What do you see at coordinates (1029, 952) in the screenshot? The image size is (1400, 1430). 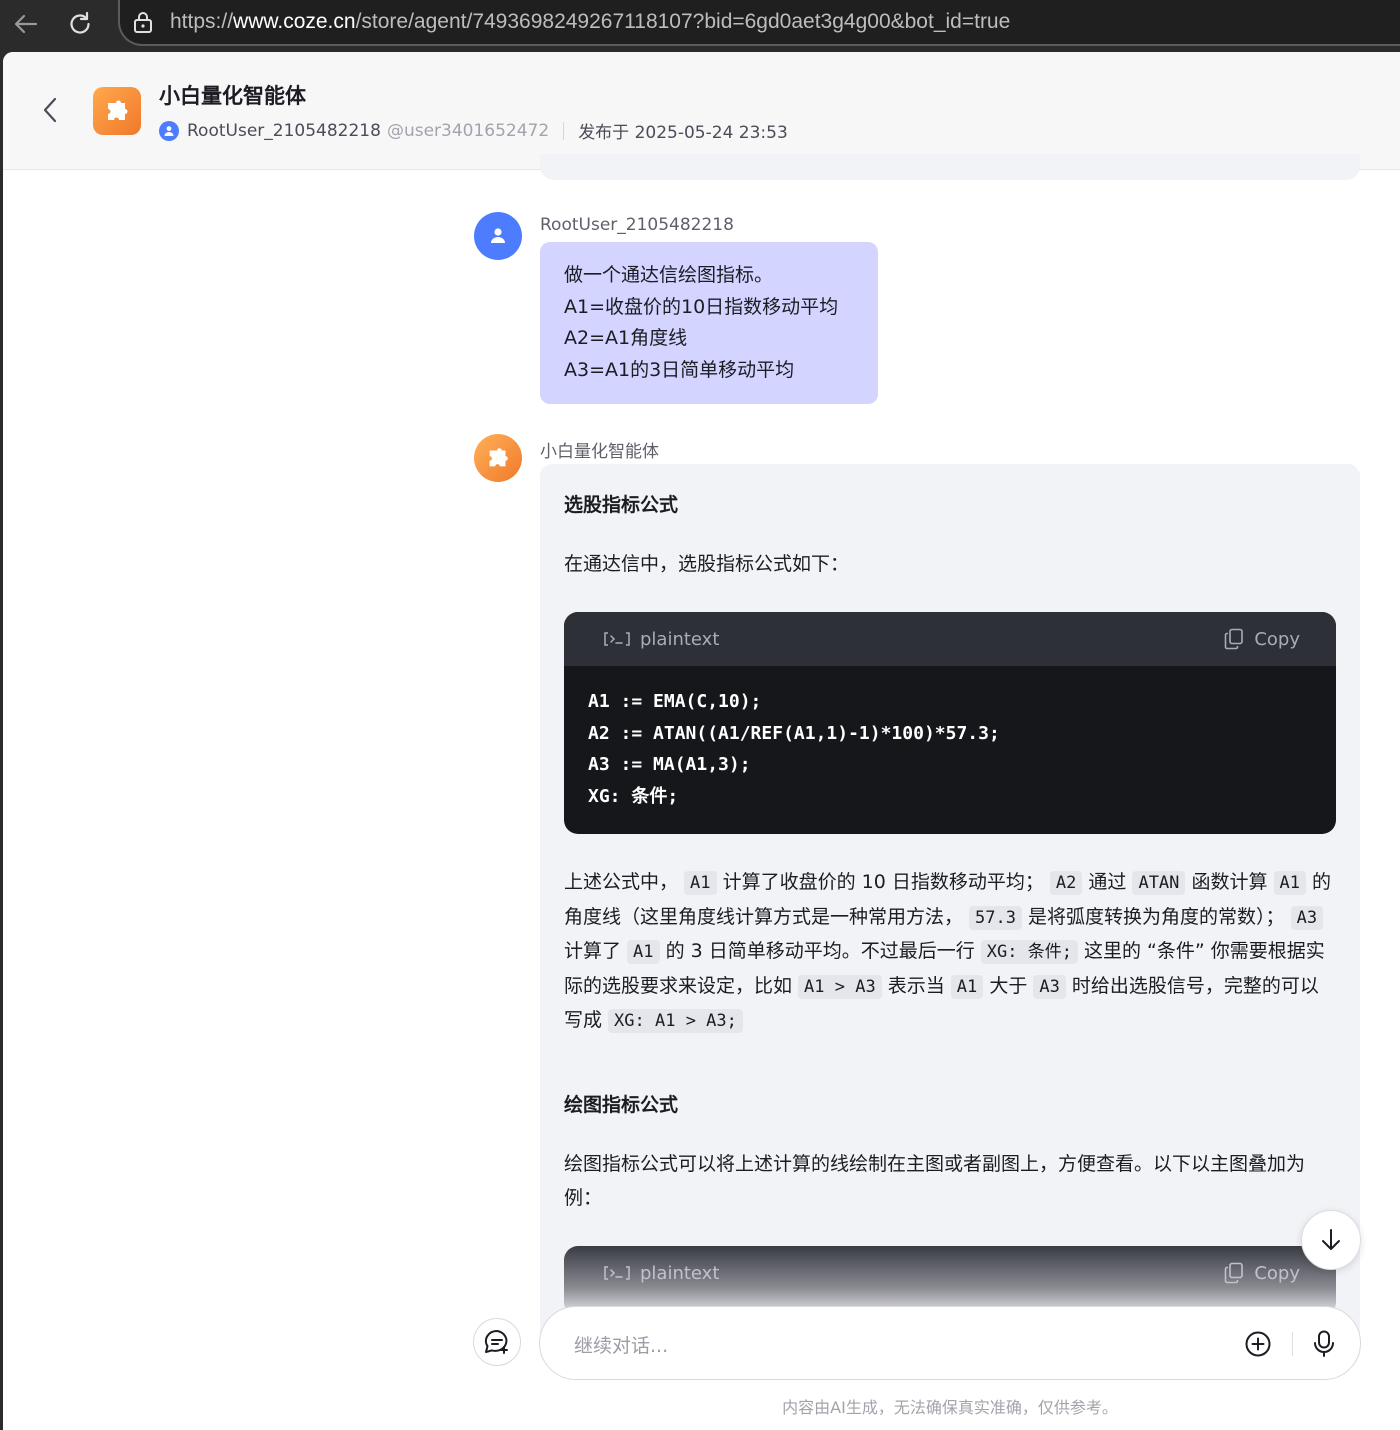 I see `inline-code: XG: 条件;` at bounding box center [1029, 952].